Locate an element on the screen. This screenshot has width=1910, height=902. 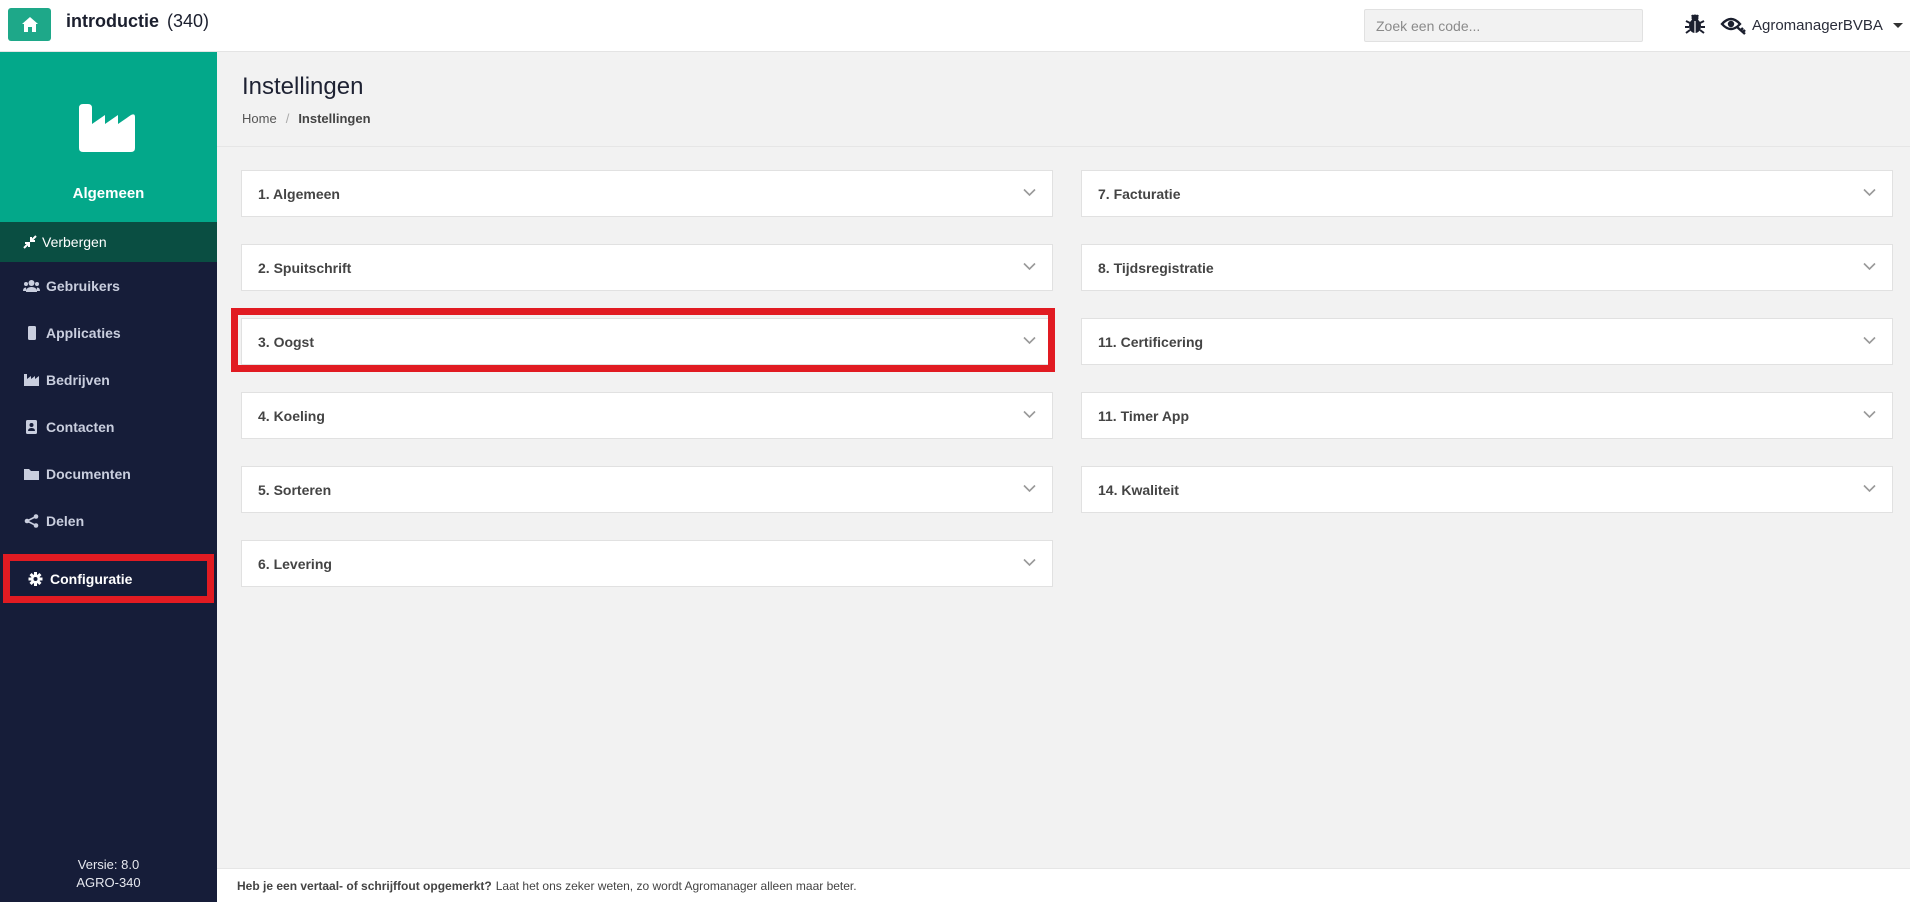
panel-title: 1. Algemeen is located at coordinates (299, 193).